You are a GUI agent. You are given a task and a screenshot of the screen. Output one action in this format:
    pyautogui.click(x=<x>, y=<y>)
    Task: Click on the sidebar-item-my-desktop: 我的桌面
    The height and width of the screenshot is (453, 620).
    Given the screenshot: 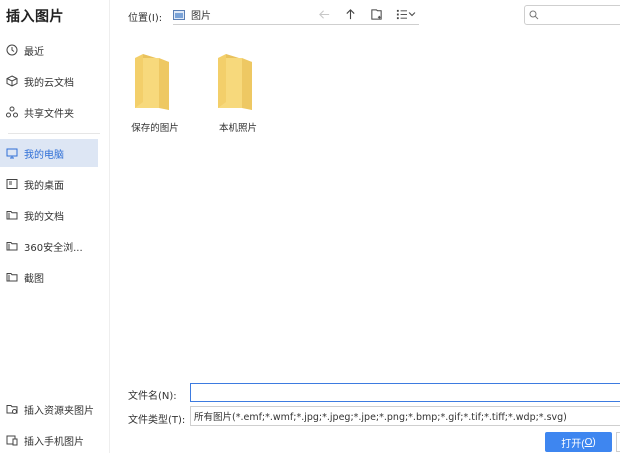 What is the action you would take?
    pyautogui.click(x=49, y=184)
    